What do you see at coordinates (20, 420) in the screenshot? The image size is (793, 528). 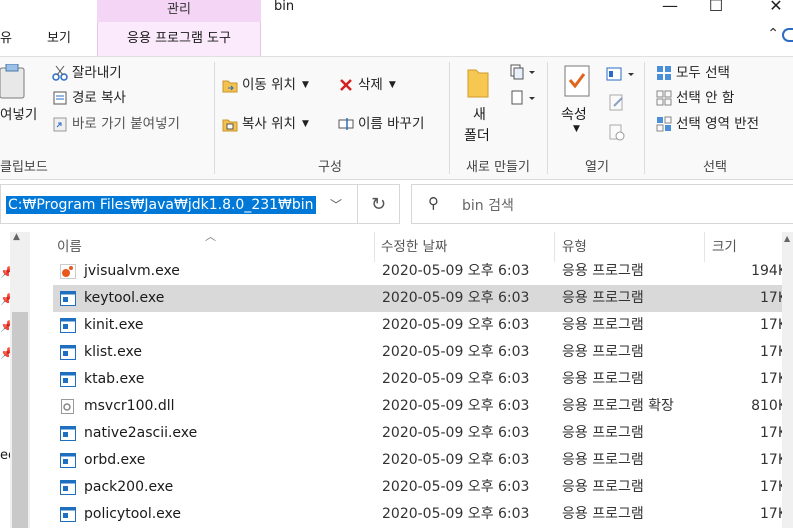 I see `nav-scrollbar-thumb` at bounding box center [20, 420].